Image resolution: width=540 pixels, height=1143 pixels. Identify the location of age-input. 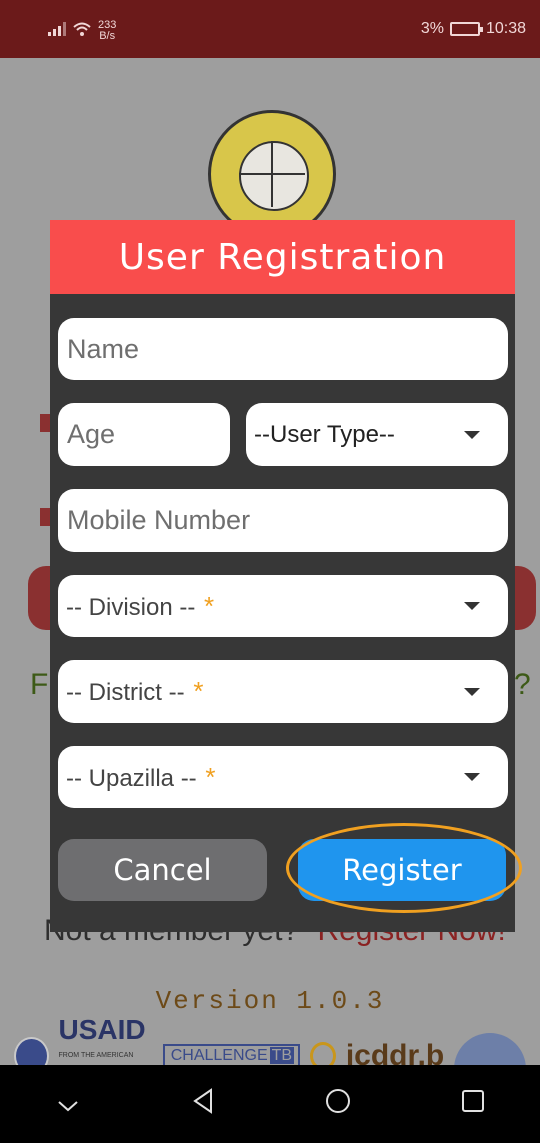
(144, 434).